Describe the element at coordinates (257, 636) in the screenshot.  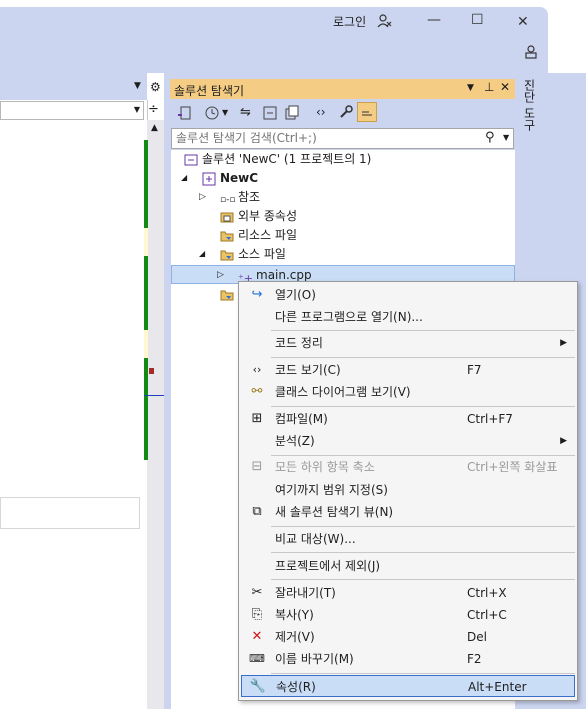
I see `delete-icon: ✕` at that location.